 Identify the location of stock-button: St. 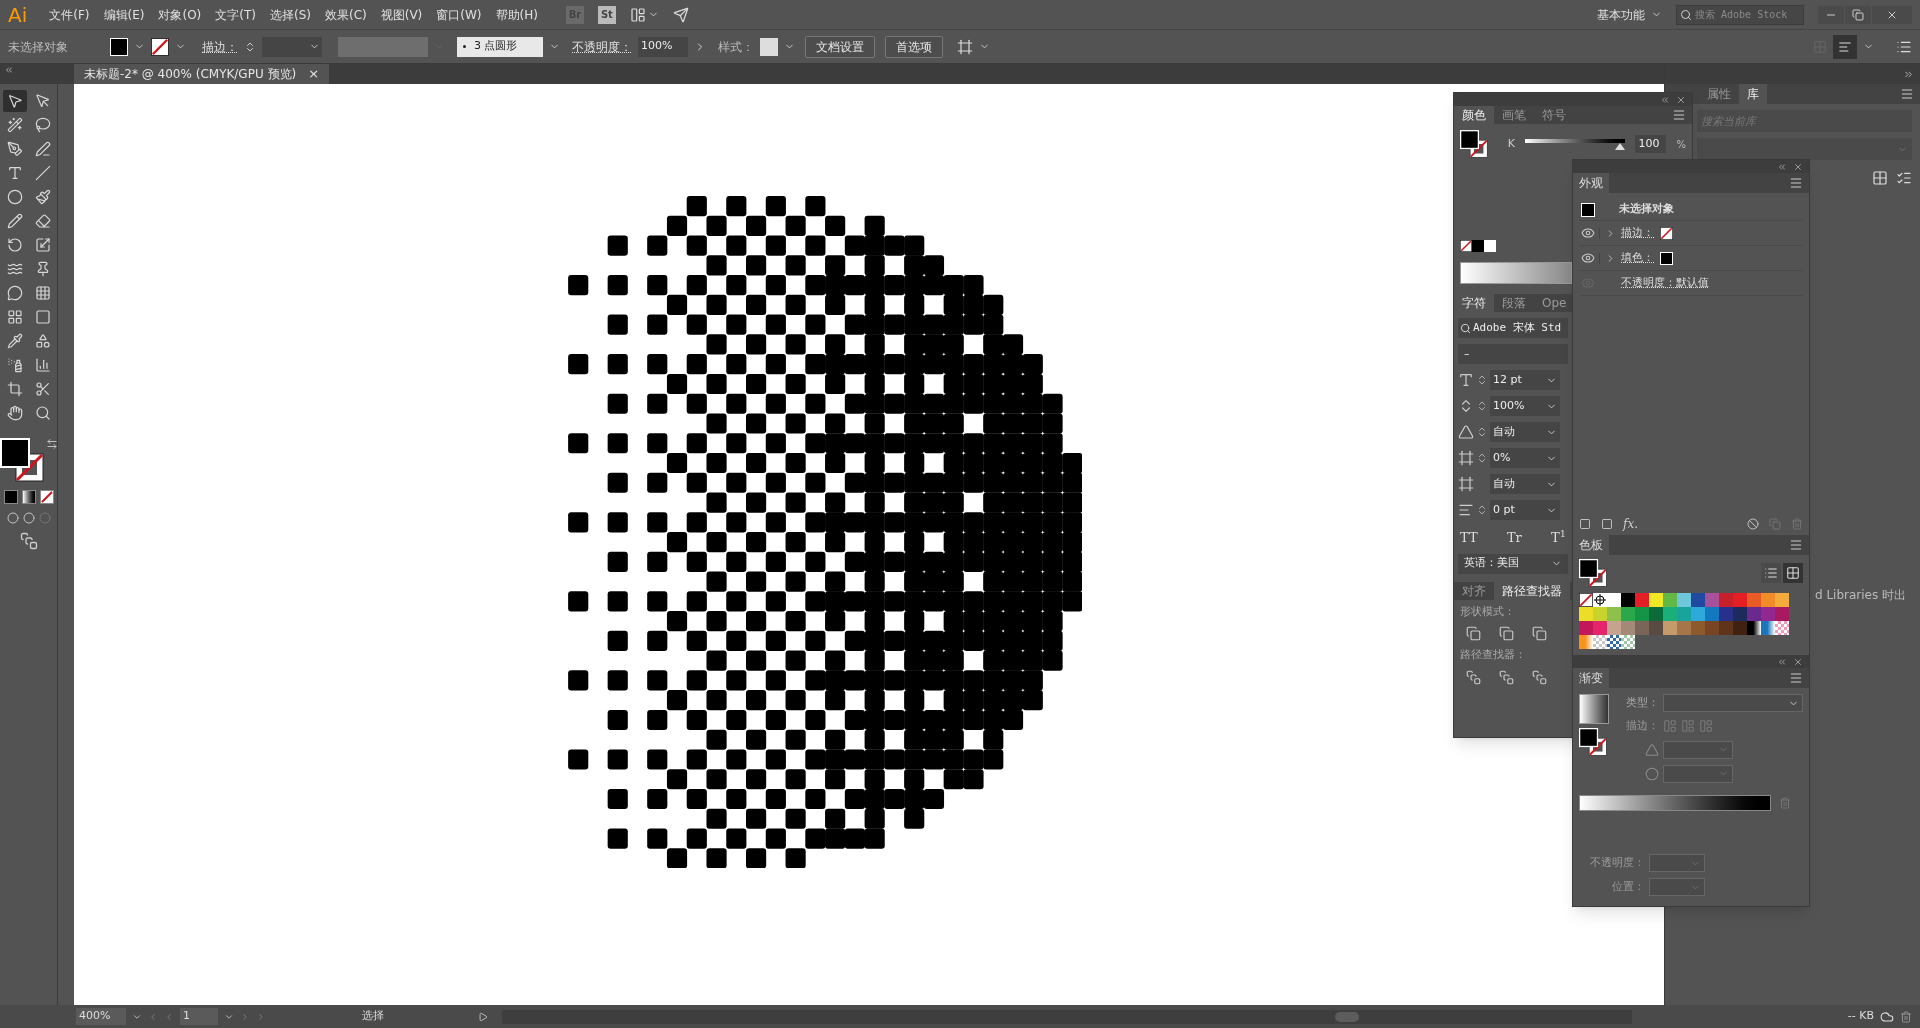
(606, 14).